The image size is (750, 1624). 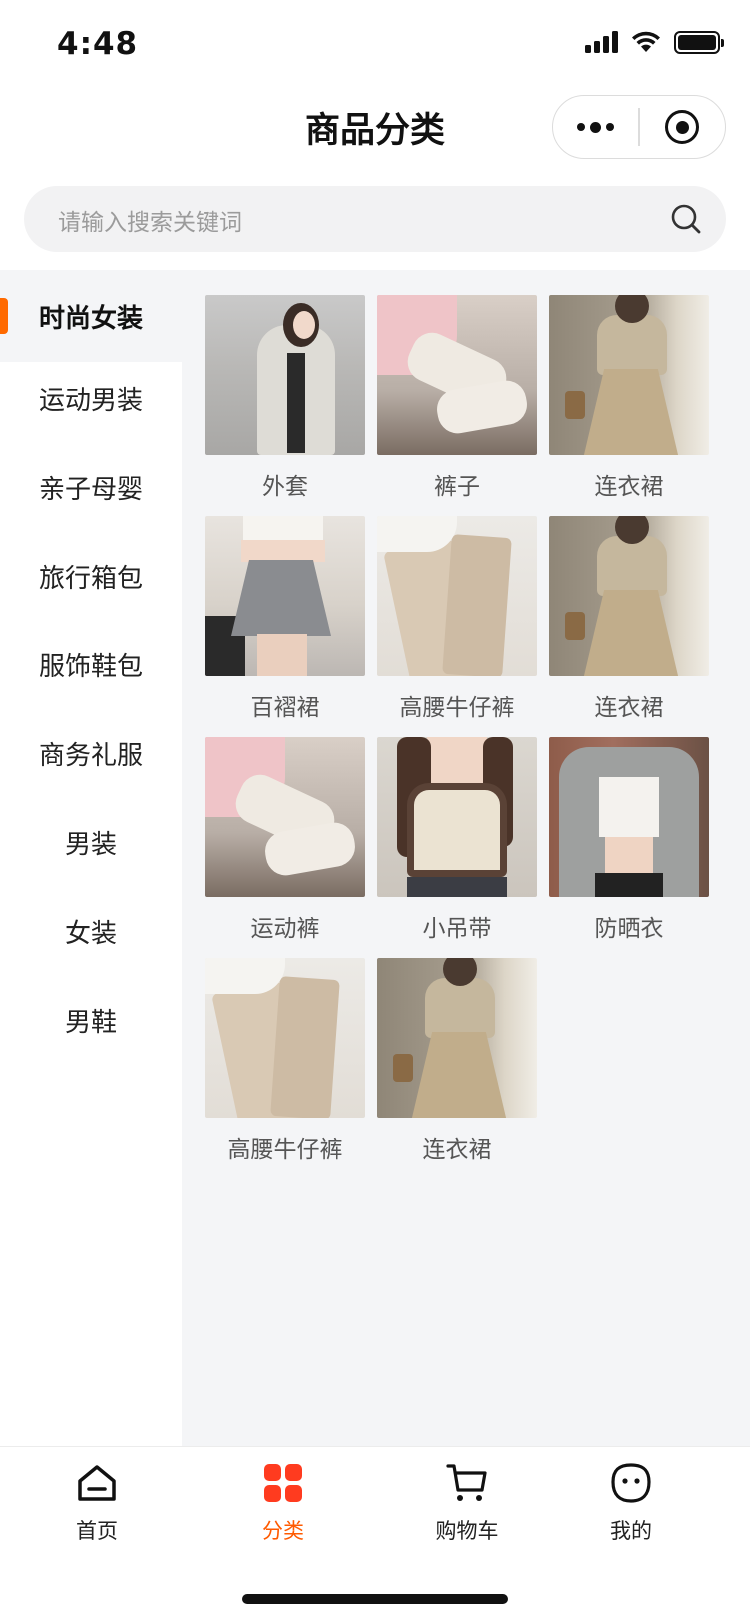 I want to click on product-card: 外套, so click(x=285, y=405).